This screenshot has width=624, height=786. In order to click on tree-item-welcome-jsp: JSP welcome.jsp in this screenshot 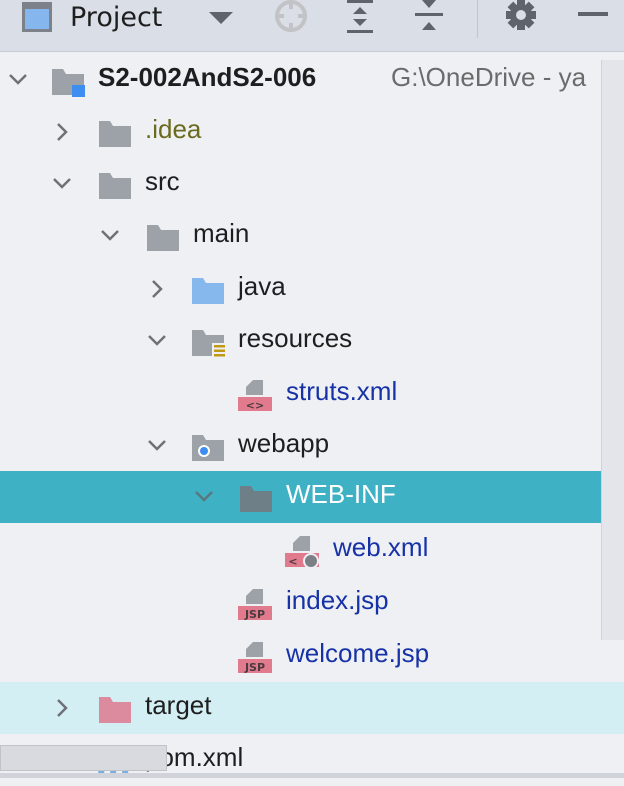, I will do `click(312, 656)`.